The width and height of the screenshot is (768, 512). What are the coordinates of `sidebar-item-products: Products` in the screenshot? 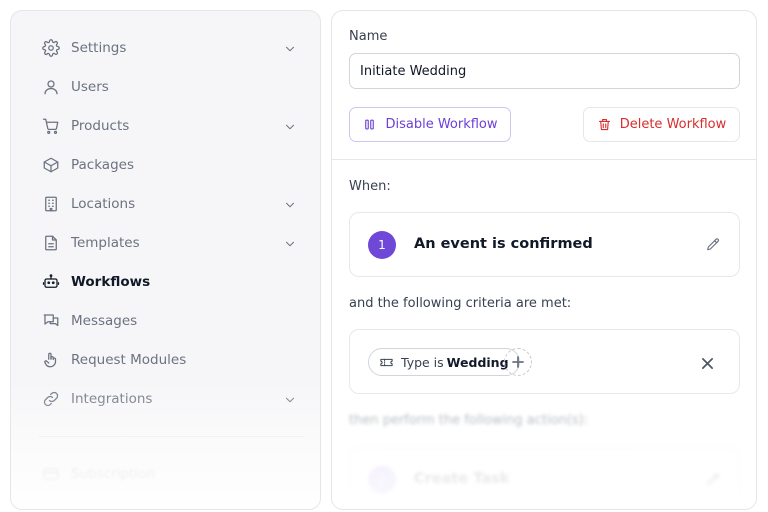 It's located at (171, 126).